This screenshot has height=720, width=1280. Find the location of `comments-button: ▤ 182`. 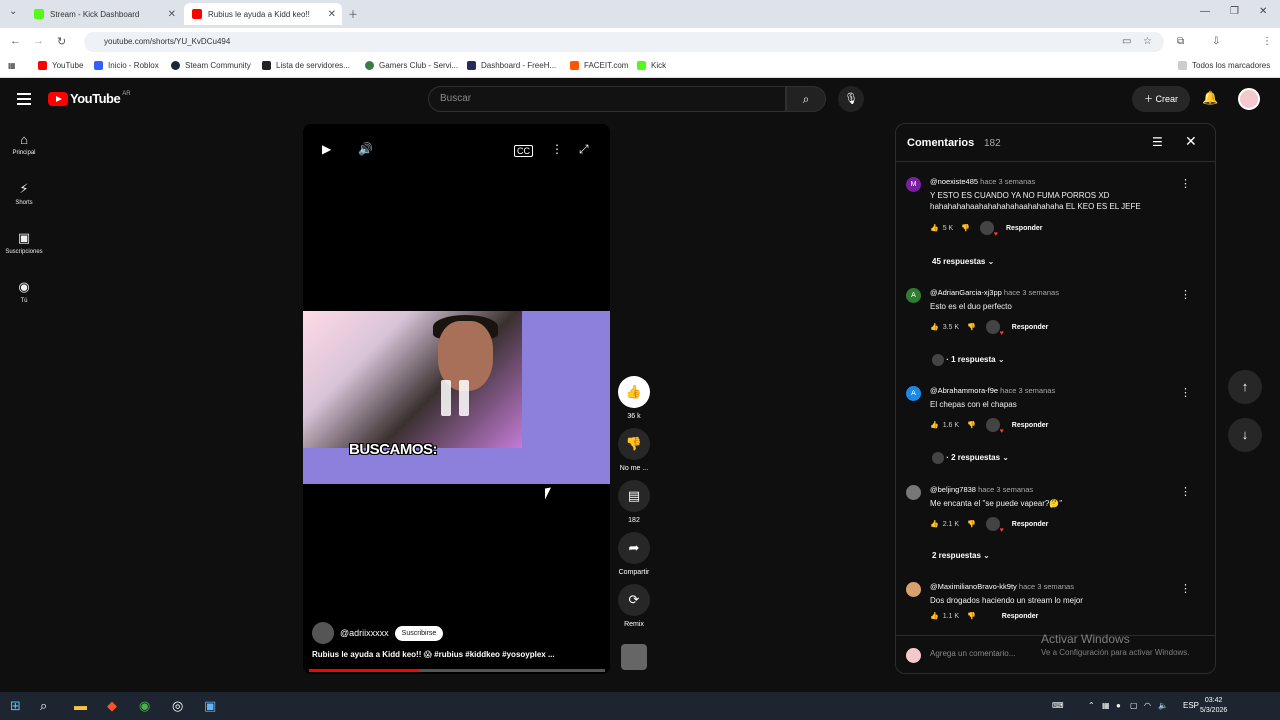

comments-button: ▤ 182 is located at coordinates (634, 502).